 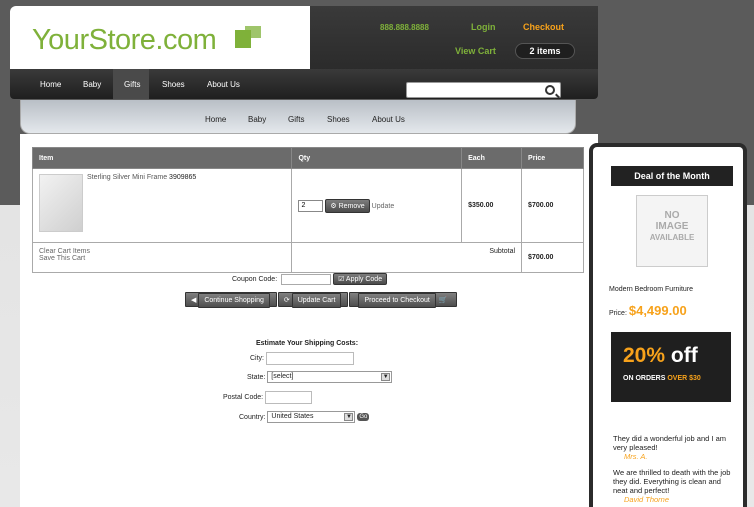 I want to click on cart-links-cell: Clear Cart Items Save This Cart, so click(x=162, y=257).